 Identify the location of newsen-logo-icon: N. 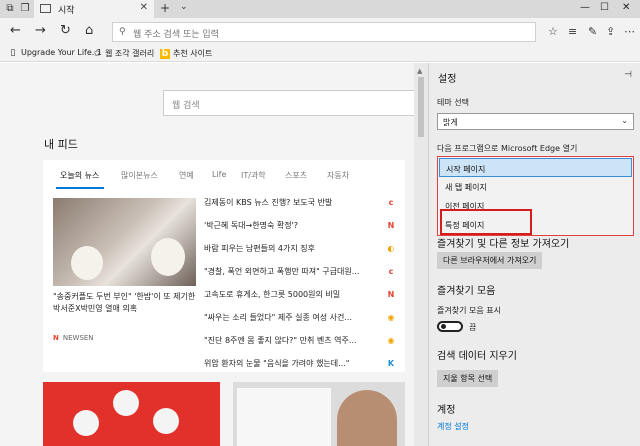
(56, 338).